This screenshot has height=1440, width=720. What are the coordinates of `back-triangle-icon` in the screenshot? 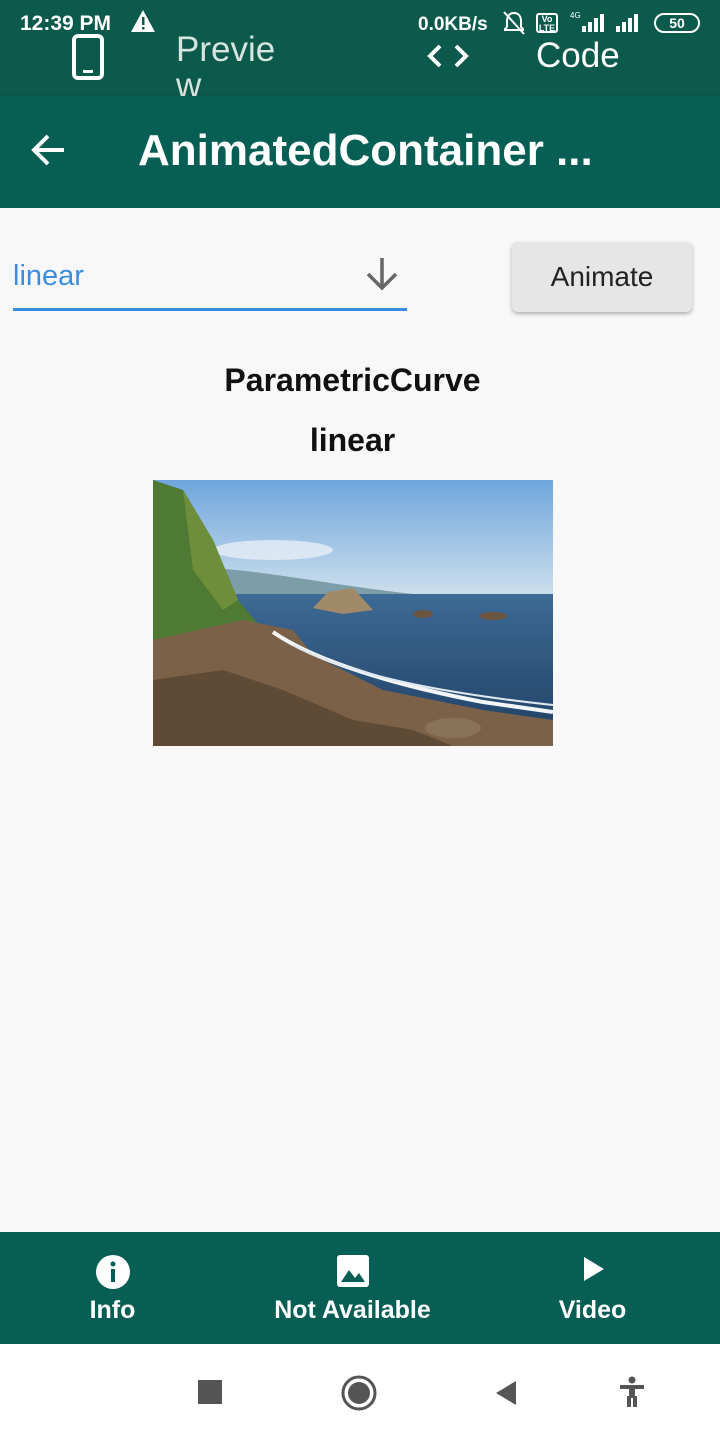 It's located at (506, 1395).